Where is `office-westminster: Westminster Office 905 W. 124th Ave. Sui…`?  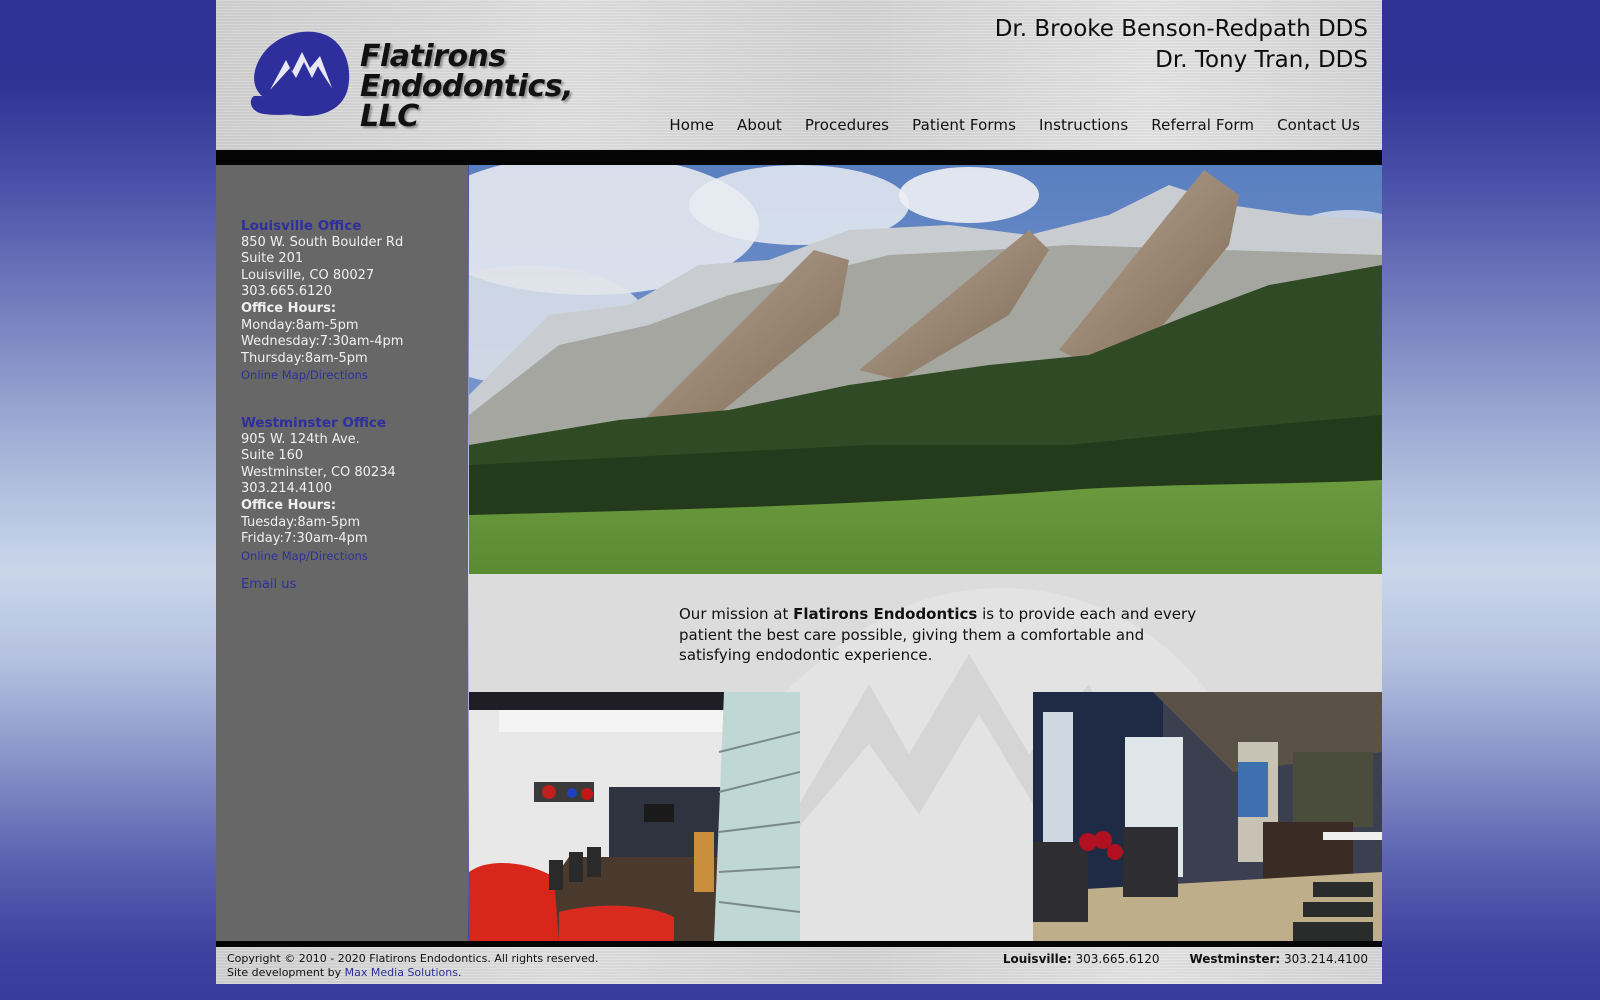
office-westminster: Westminster Office 905 W. 124th Ave. Sui… is located at coordinates (318, 489).